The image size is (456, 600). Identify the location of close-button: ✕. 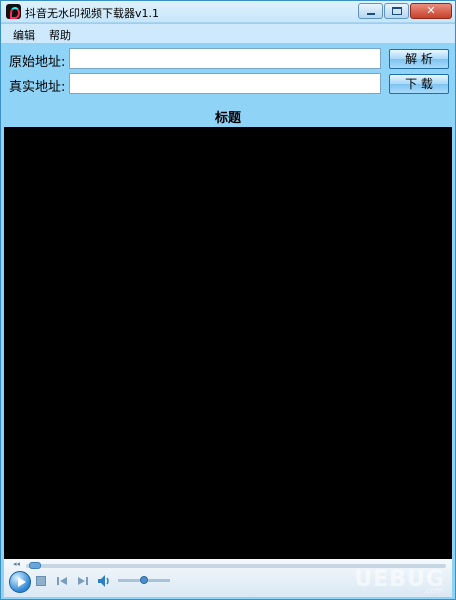
(431, 11).